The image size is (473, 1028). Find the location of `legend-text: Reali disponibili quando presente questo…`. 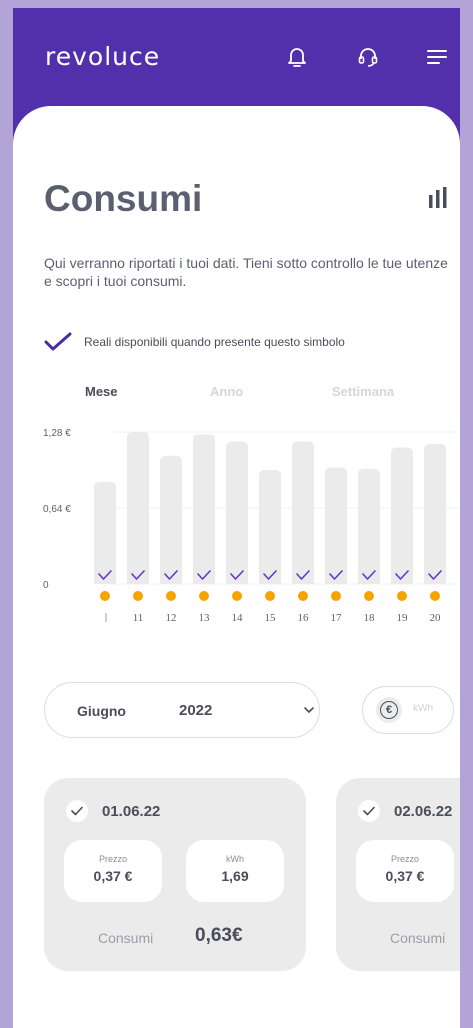

legend-text: Reali disponibili quando presente questo… is located at coordinates (214, 342).